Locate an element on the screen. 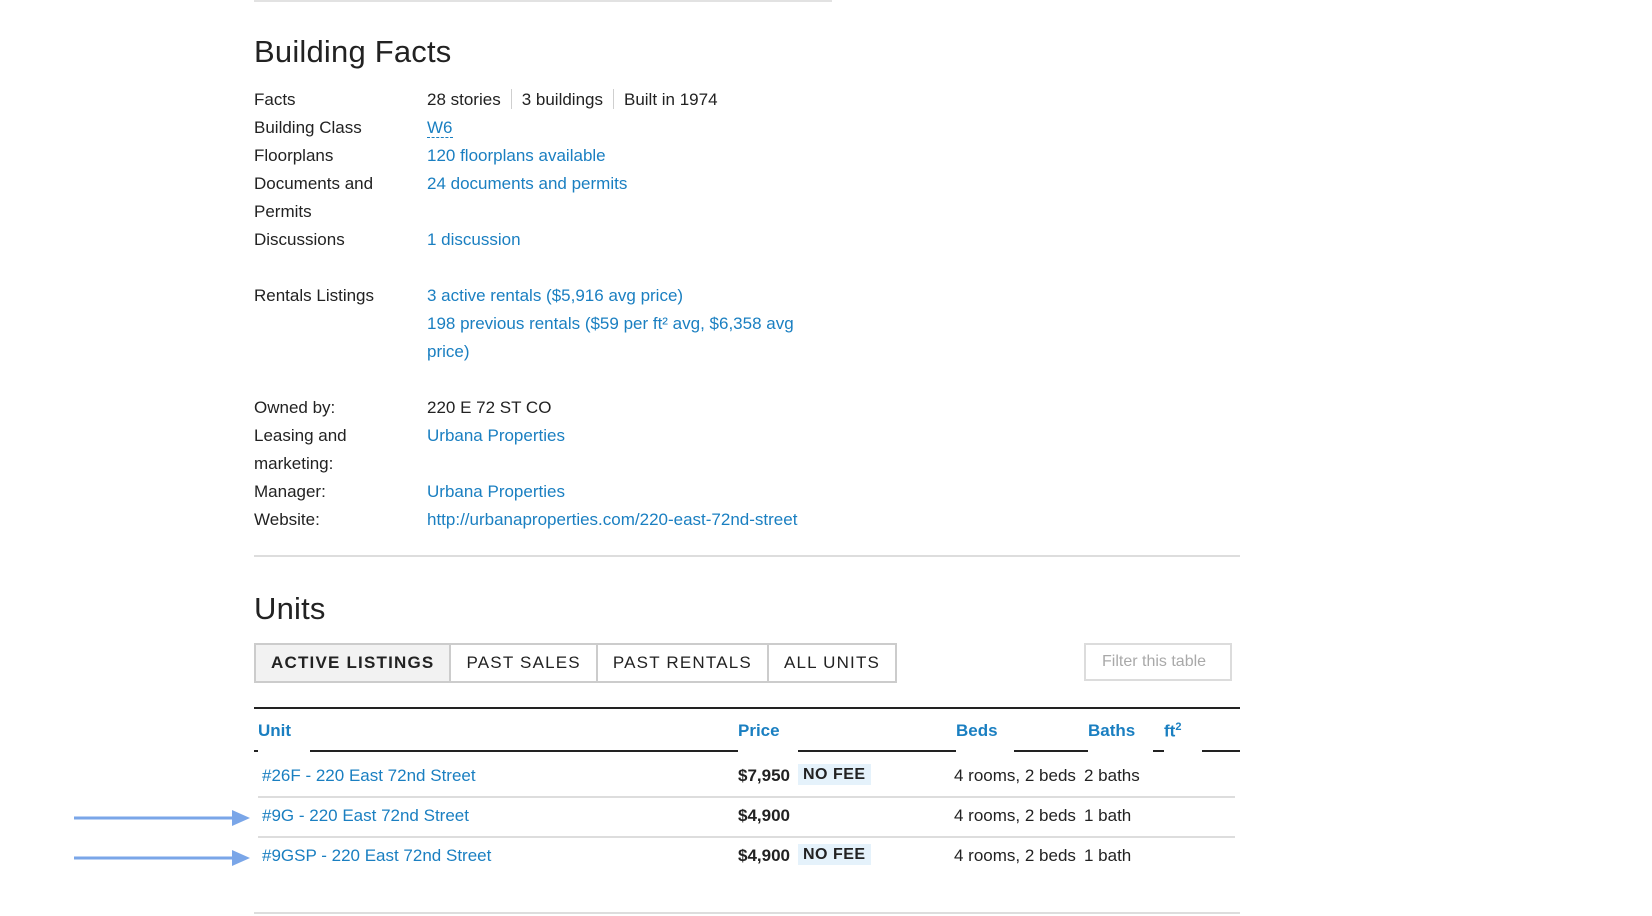 The image size is (1652, 916). manager-link: Urbana Properties is located at coordinates (496, 491).